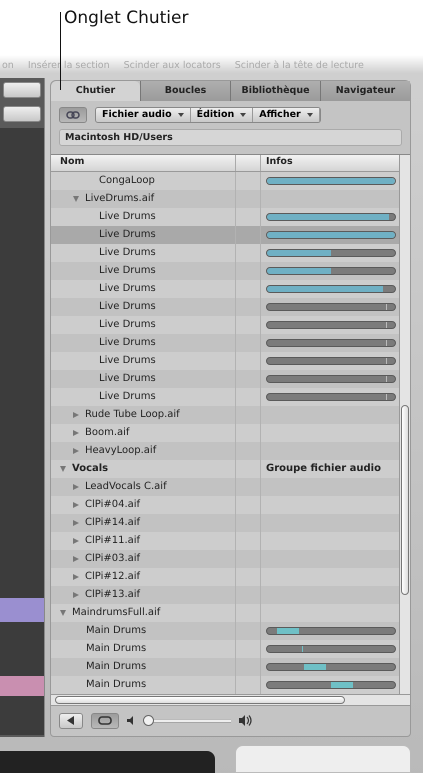  Describe the element at coordinates (225, 181) in the screenshot. I see `list-row: CongaLoop` at that location.